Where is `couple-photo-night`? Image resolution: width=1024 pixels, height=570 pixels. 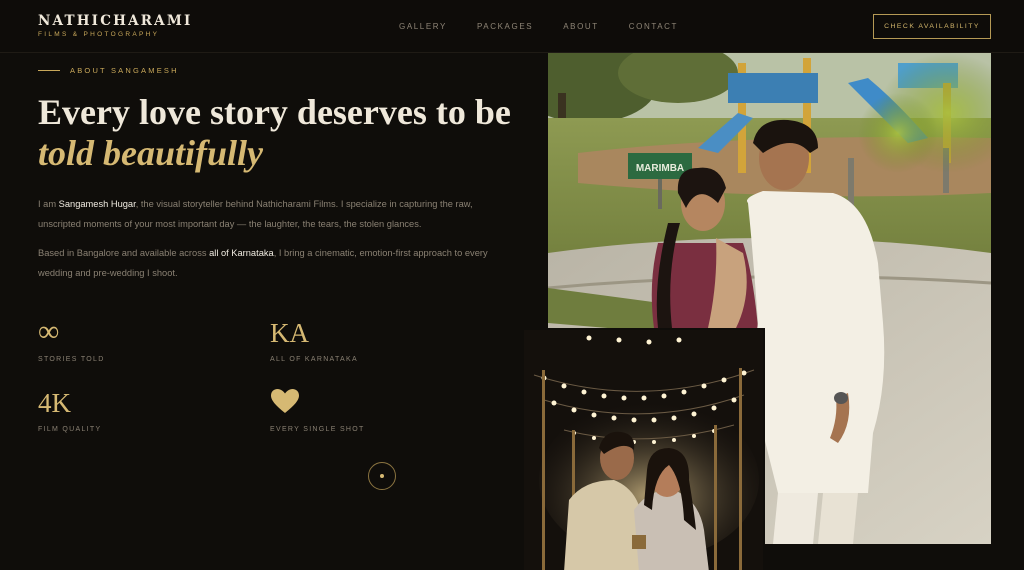
couple-photo-night is located at coordinates (644, 449).